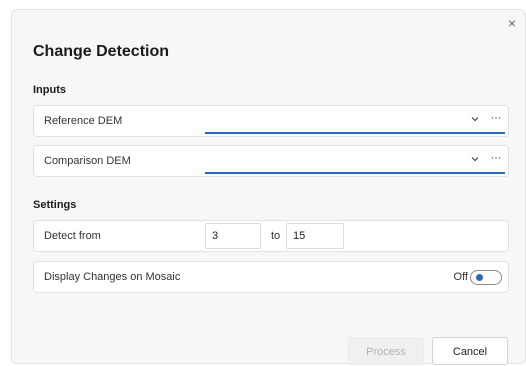 The height and width of the screenshot is (366, 526). What do you see at coordinates (355, 161) in the screenshot?
I see `comparison-dem-select: ···` at bounding box center [355, 161].